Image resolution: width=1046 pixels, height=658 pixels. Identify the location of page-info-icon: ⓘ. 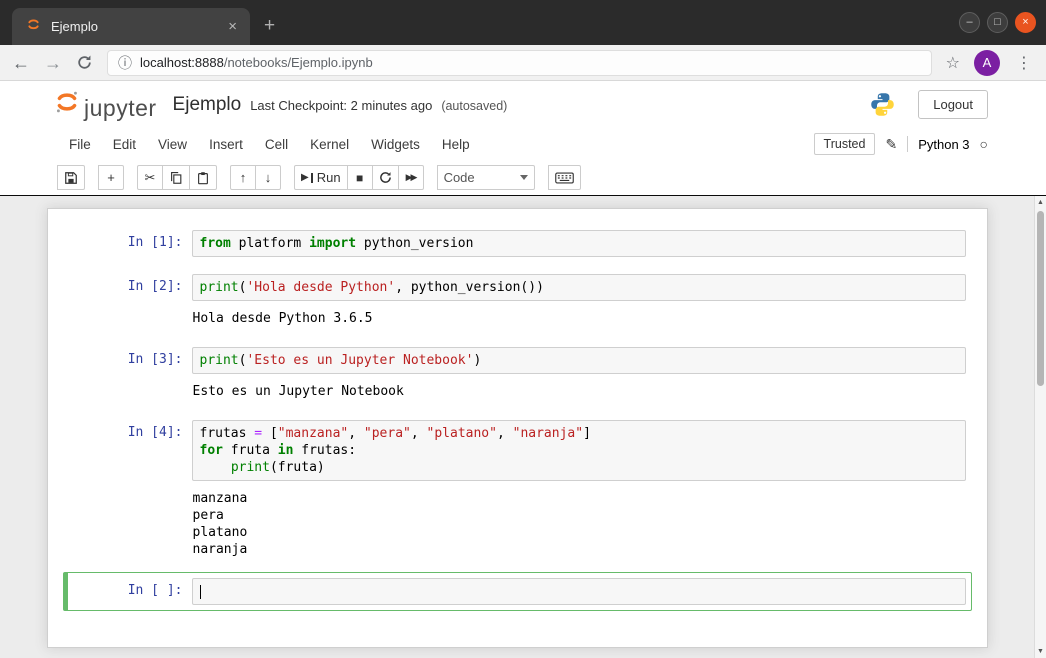
(125, 63).